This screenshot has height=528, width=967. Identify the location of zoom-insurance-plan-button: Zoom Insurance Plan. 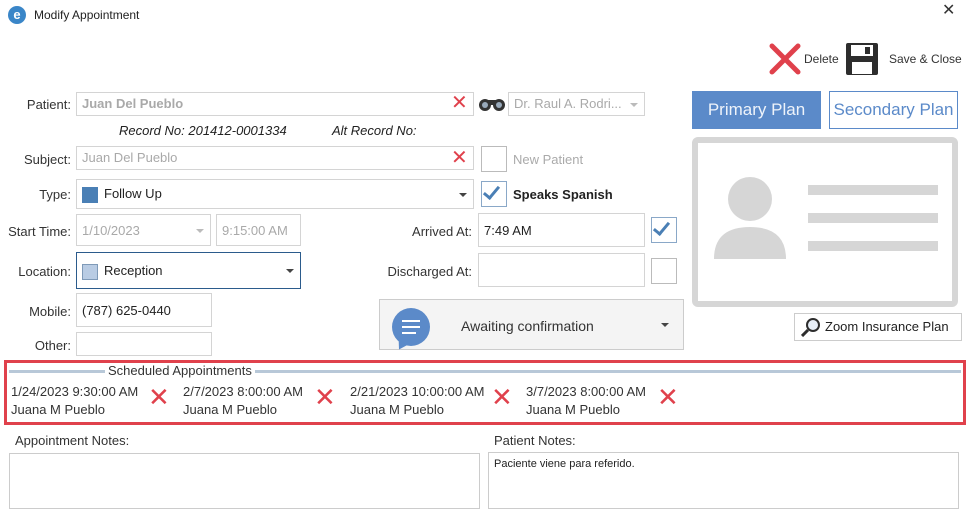
(878, 327).